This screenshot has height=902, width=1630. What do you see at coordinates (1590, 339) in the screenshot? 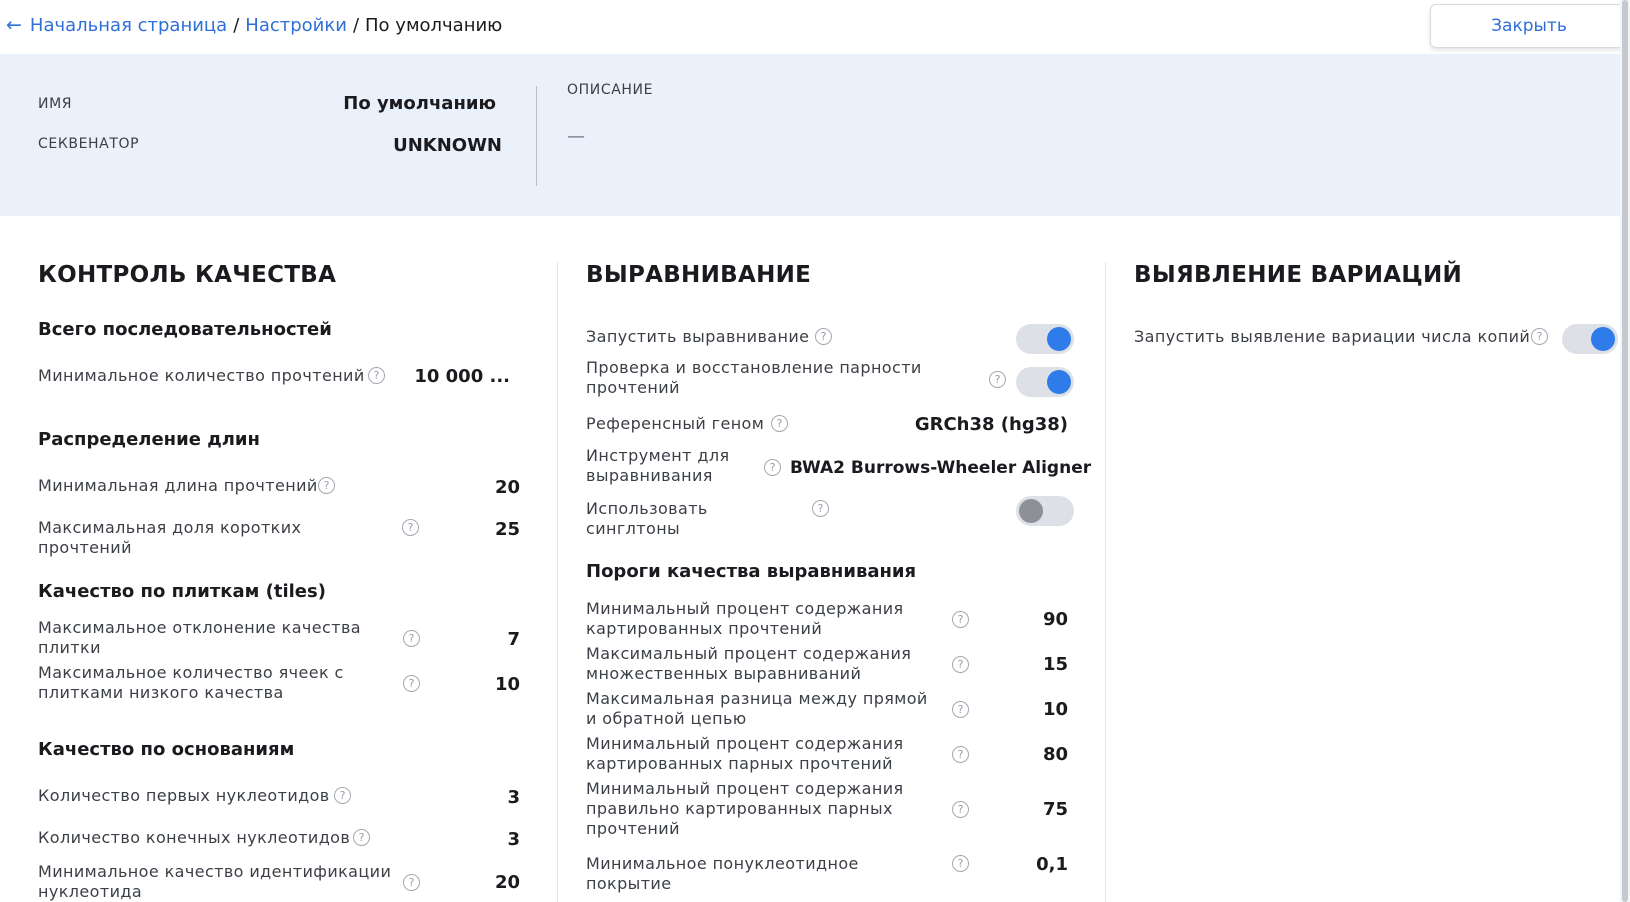
I see `cnv-calling-toggle` at bounding box center [1590, 339].